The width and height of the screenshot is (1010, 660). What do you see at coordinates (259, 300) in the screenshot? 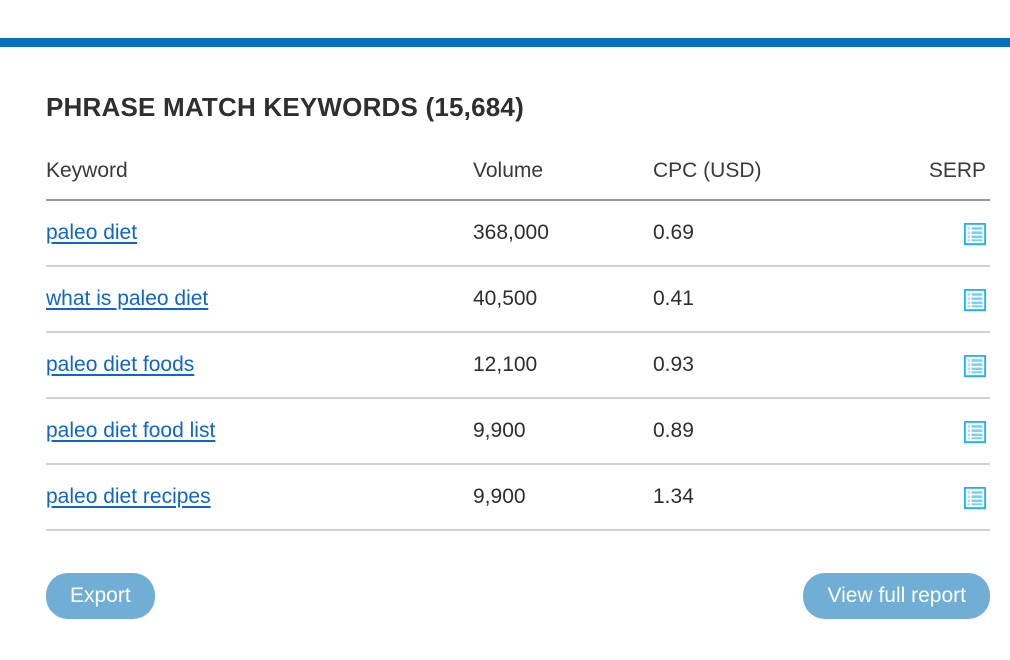
I see `keyword-cell: what is paleo diet` at bounding box center [259, 300].